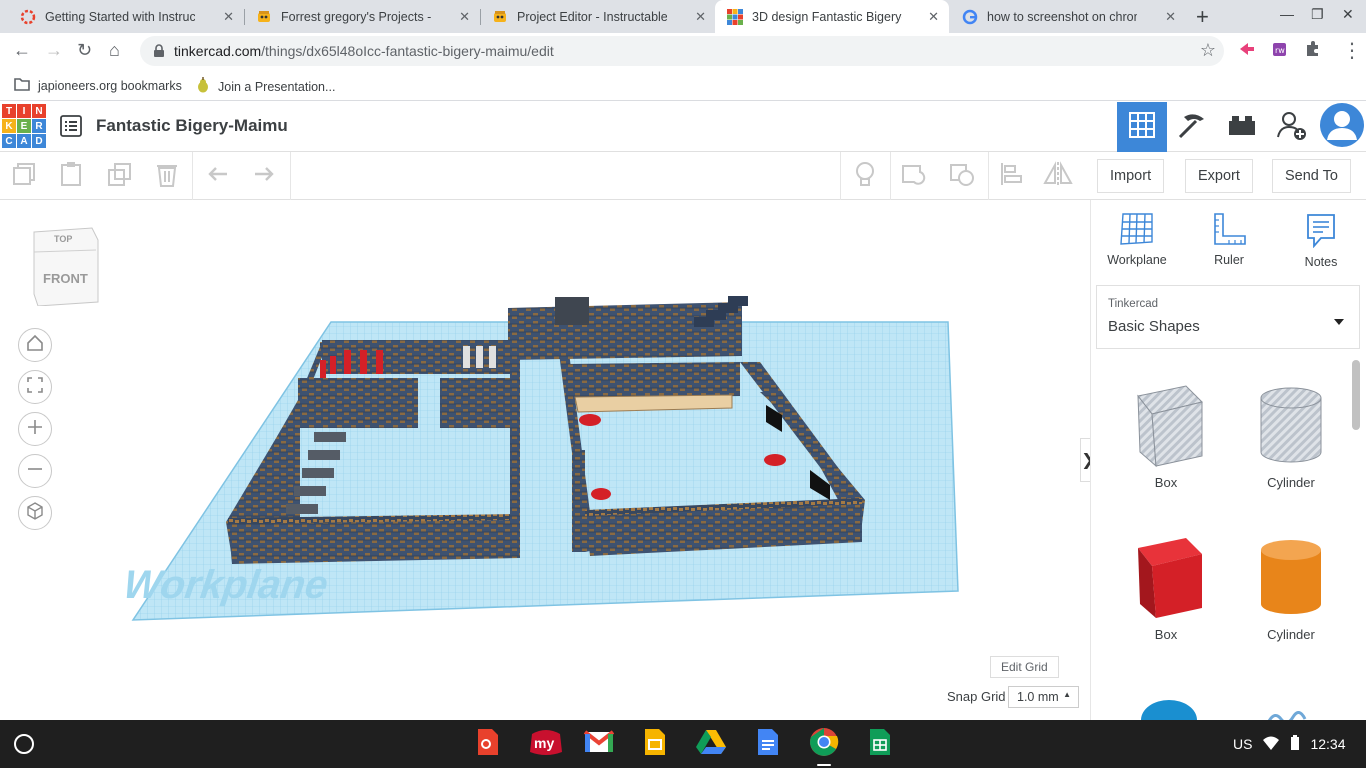  What do you see at coordinates (114, 50) in the screenshot?
I see `home-icon: ⌂` at bounding box center [114, 50].